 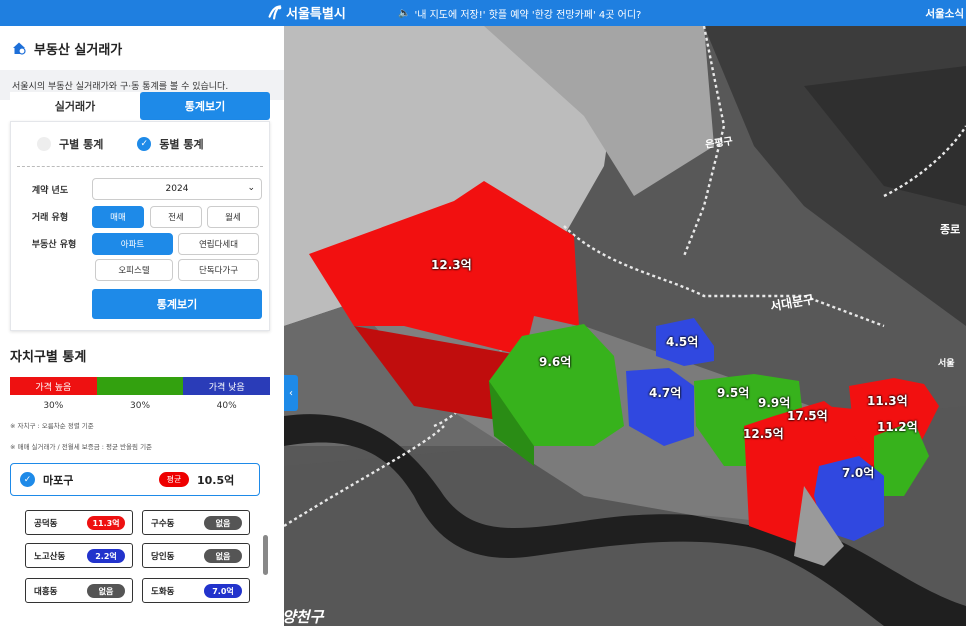 What do you see at coordinates (223, 591) in the screenshot?
I see `dong-value-badge: 7.0억` at bounding box center [223, 591].